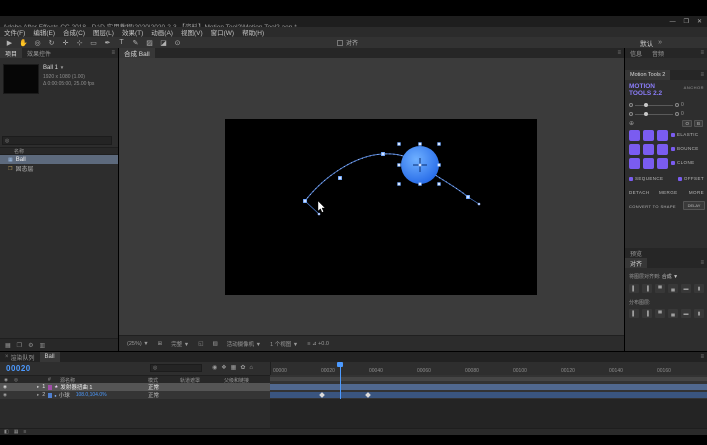  Describe the element at coordinates (660, 313) in the screenshot. I see `distribute-right-button: ▀` at that location.